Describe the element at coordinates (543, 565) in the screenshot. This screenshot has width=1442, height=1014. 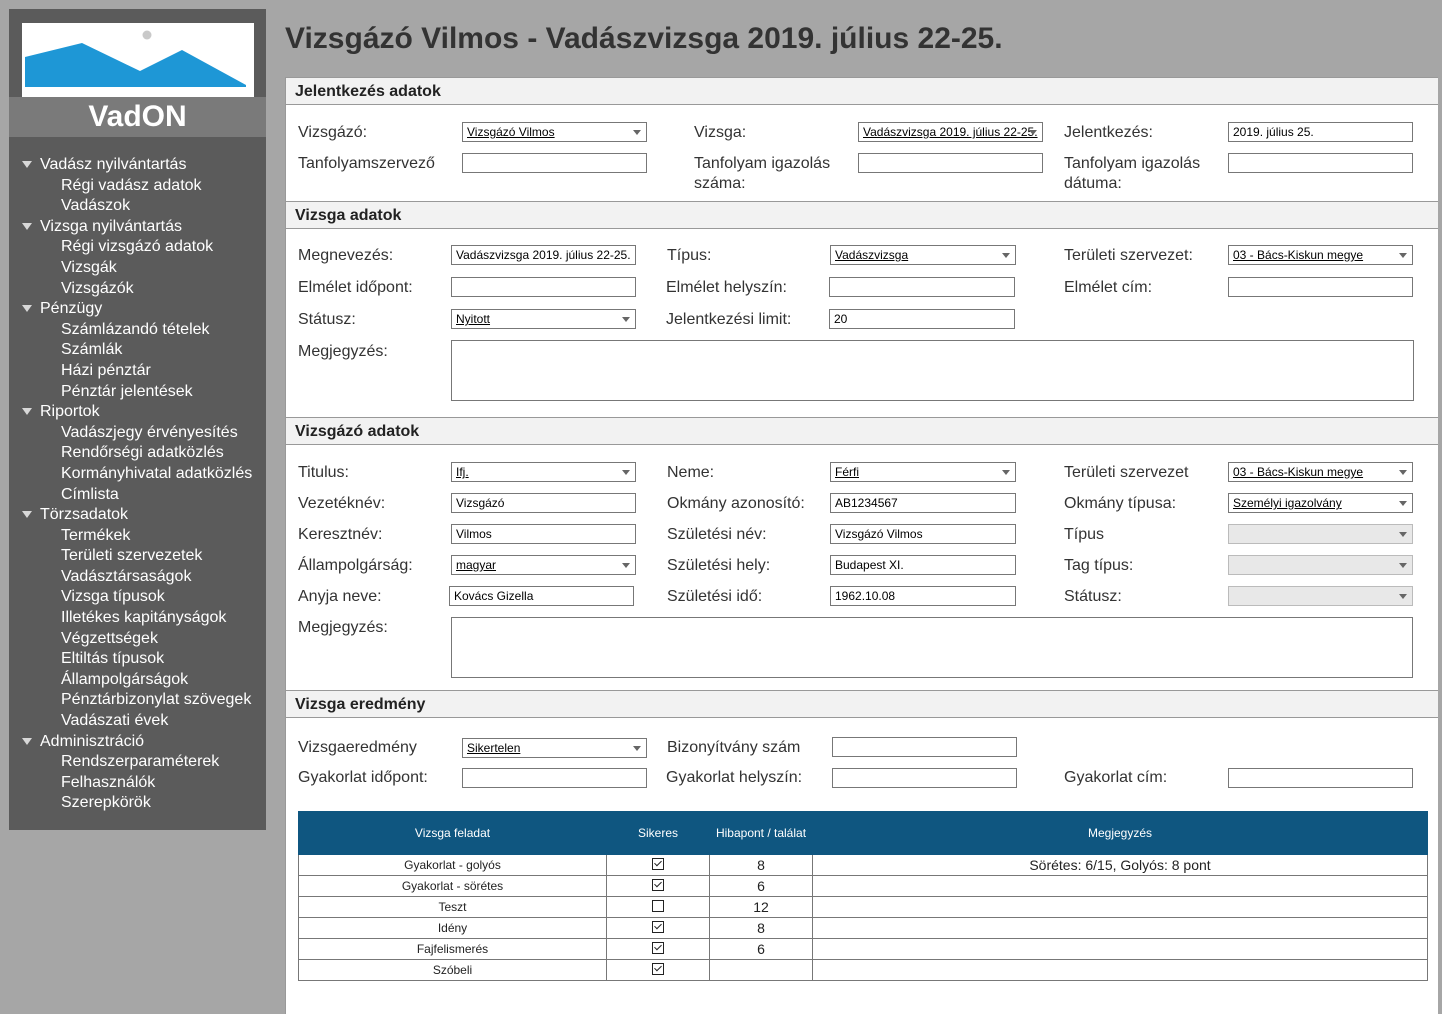
I see `allampolgarsag-select: magyar` at that location.